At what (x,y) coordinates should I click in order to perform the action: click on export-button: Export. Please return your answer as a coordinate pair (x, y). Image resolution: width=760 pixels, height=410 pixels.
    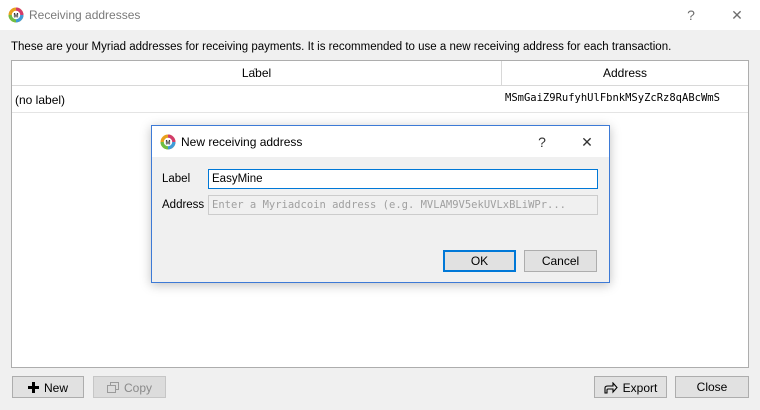
    Looking at the image, I should click on (630, 387).